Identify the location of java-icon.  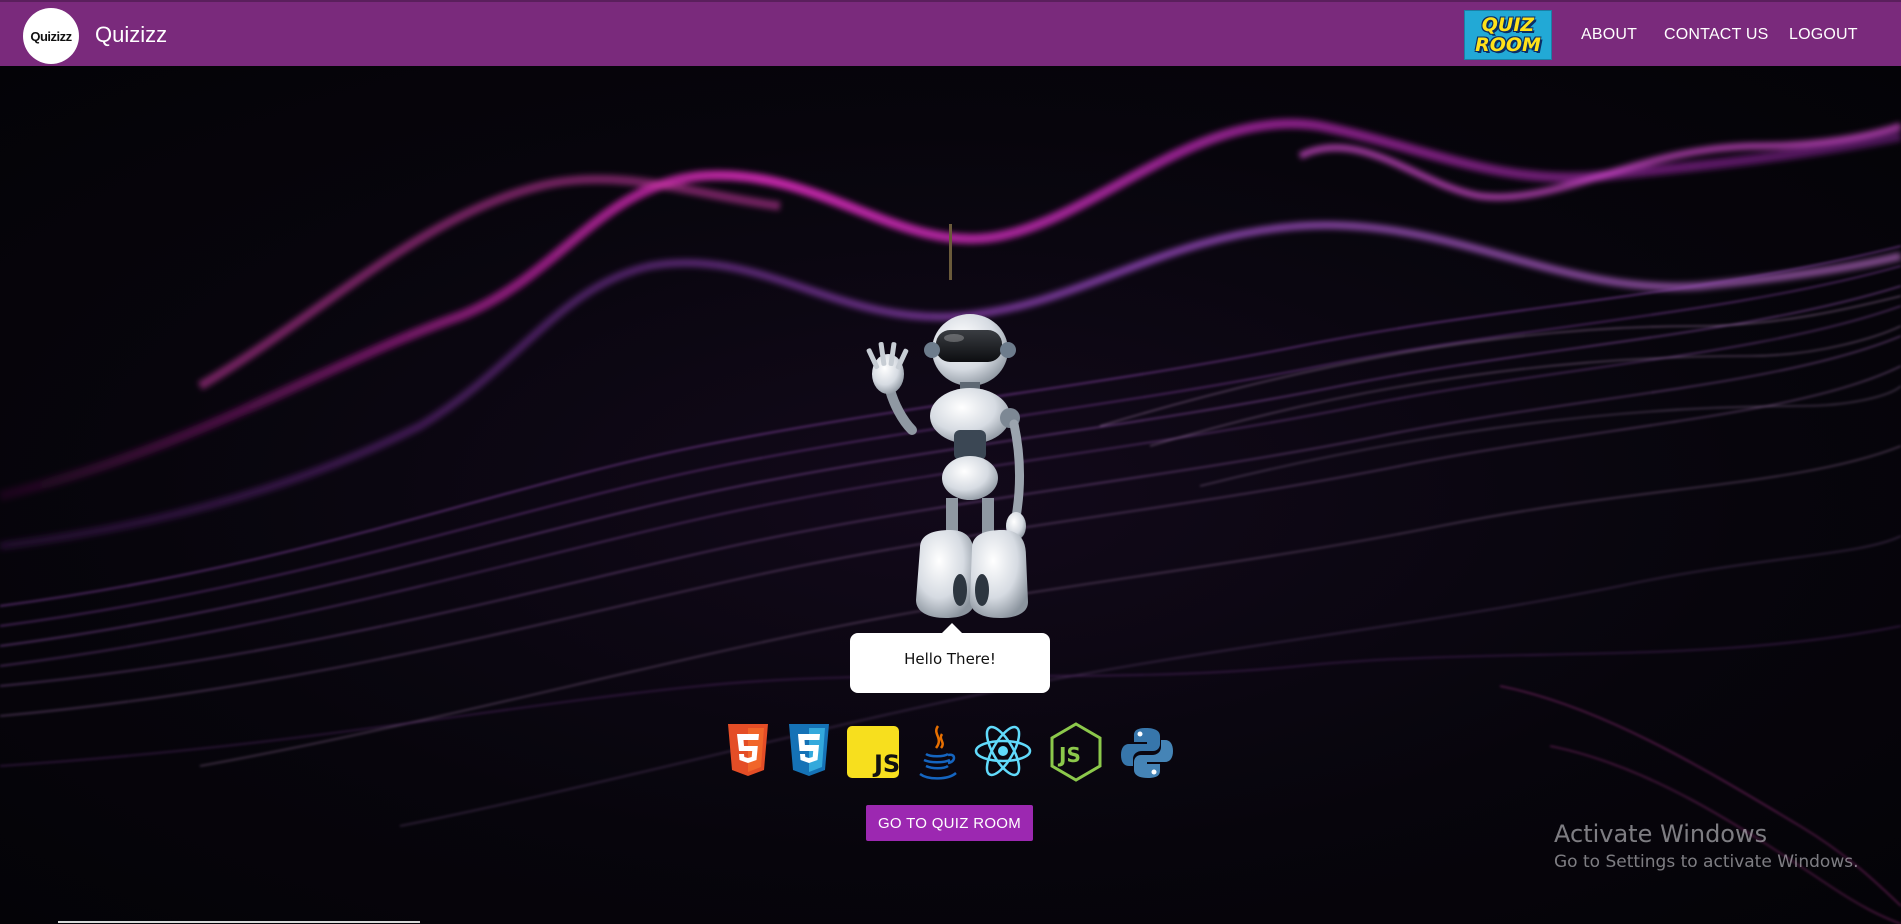
(938, 752).